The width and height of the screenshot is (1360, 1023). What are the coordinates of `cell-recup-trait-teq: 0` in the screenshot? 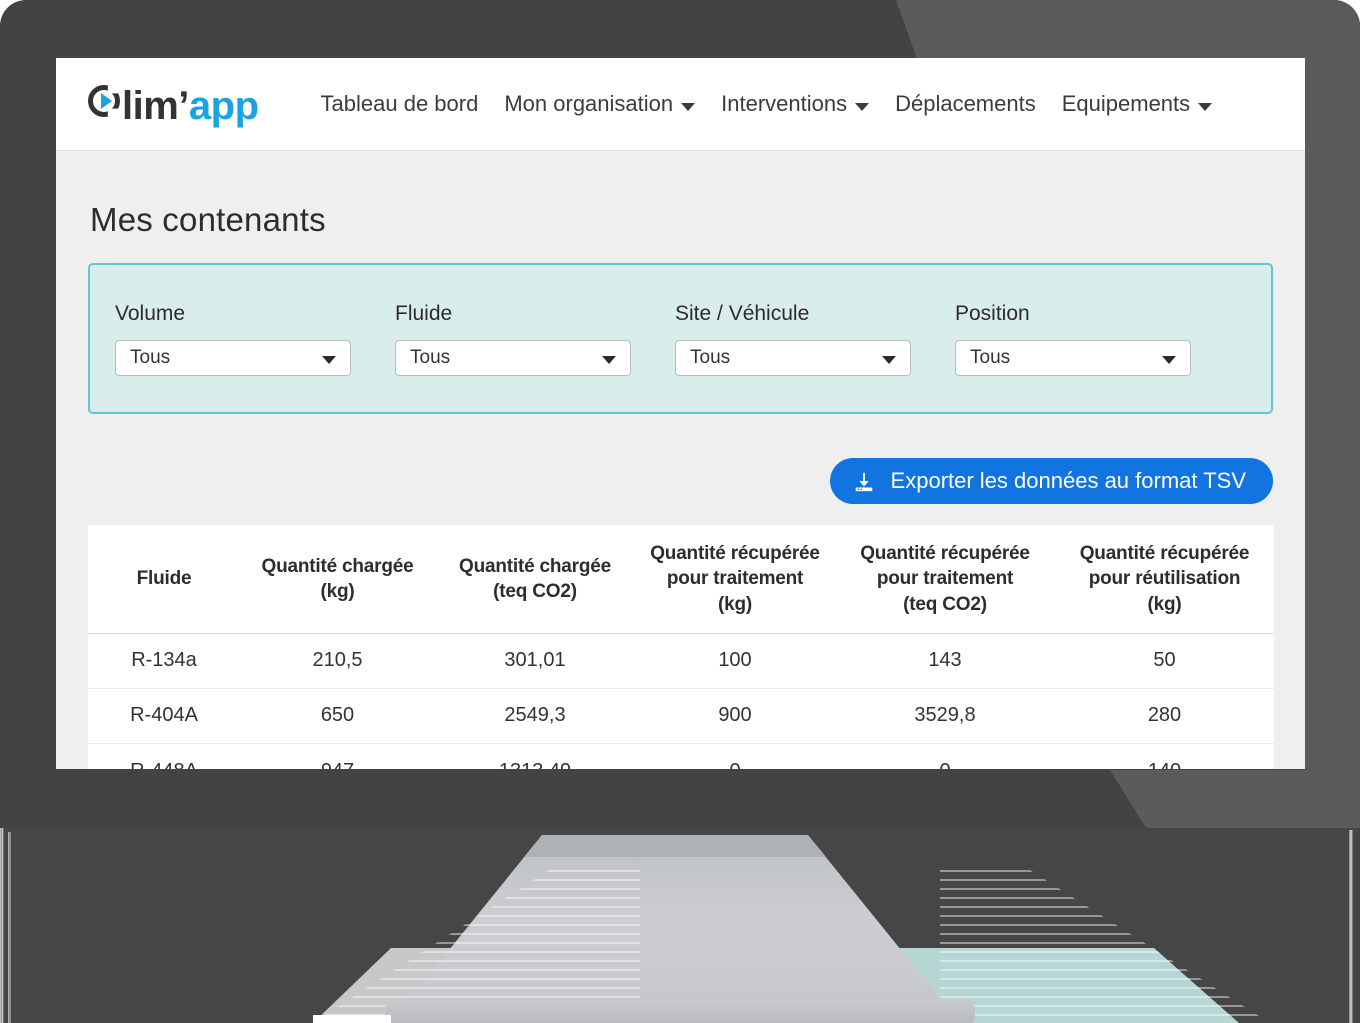 It's located at (945, 756).